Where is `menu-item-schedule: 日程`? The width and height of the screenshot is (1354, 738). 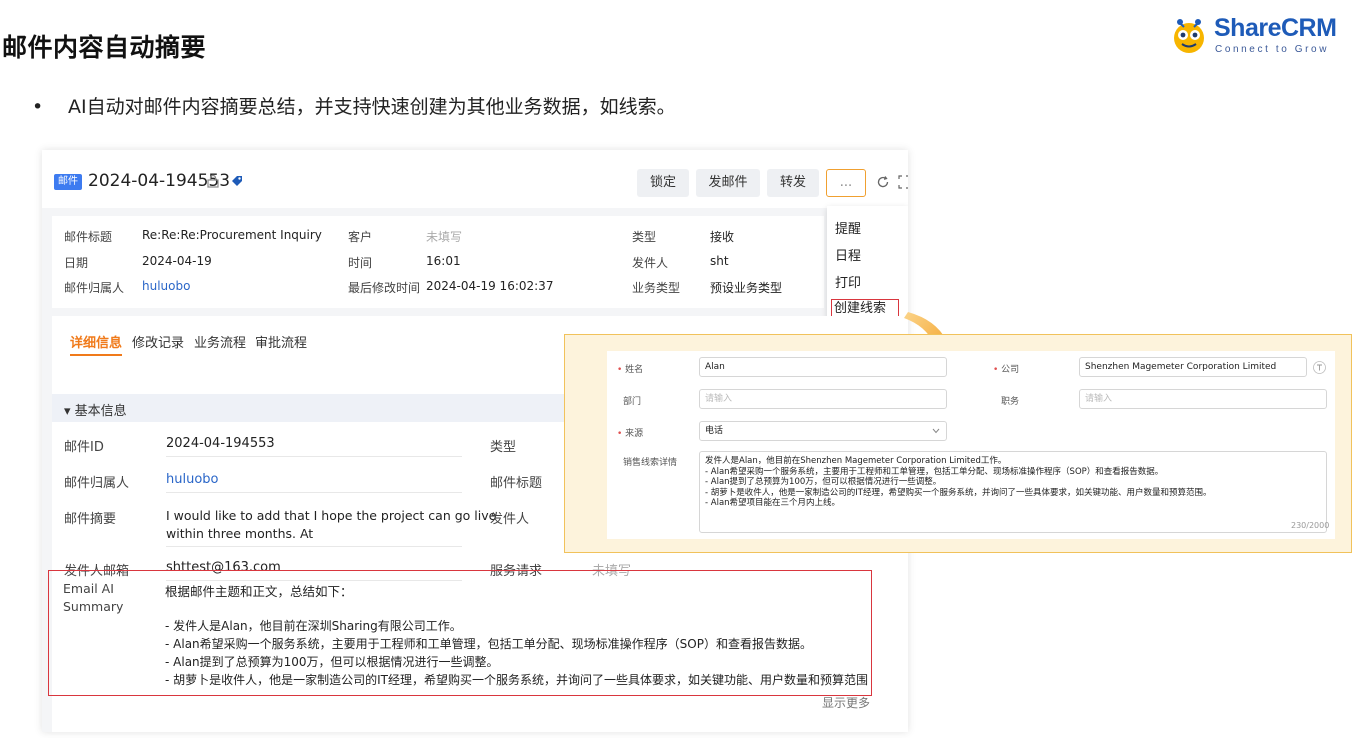 menu-item-schedule: 日程 is located at coordinates (848, 254).